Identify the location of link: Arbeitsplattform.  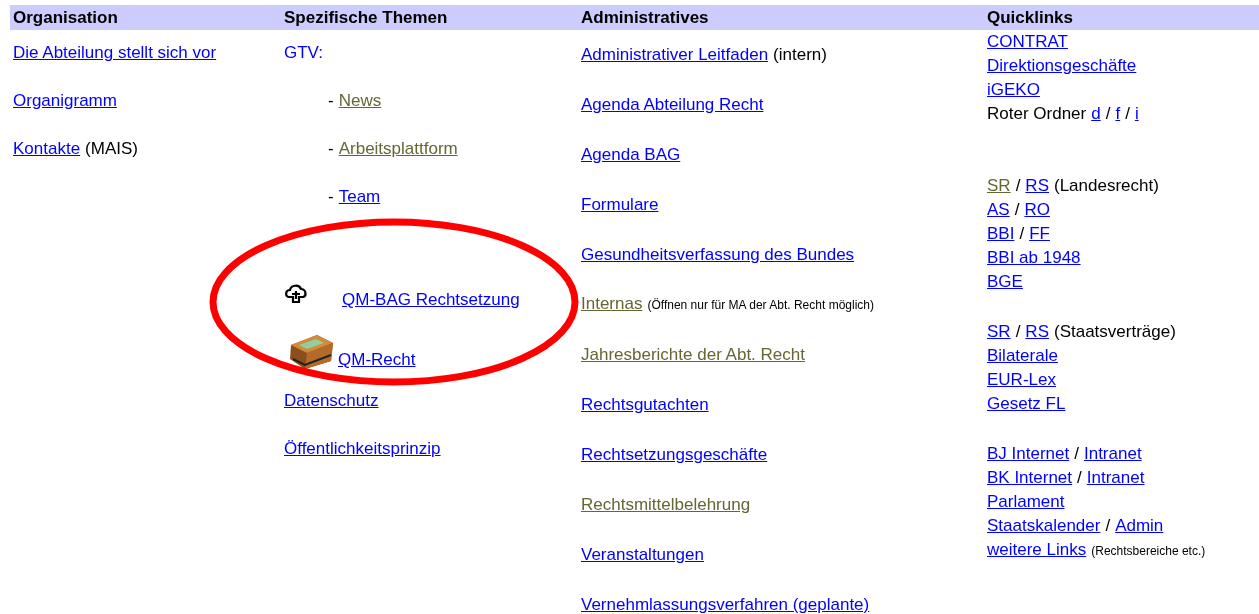
(398, 148).